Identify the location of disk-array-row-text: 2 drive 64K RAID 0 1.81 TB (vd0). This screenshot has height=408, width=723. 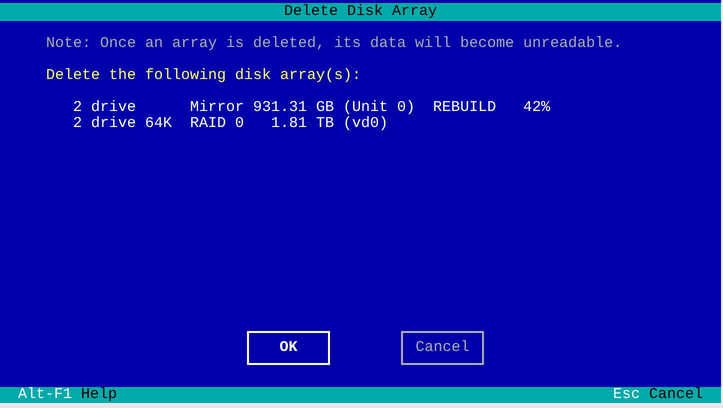
(231, 124).